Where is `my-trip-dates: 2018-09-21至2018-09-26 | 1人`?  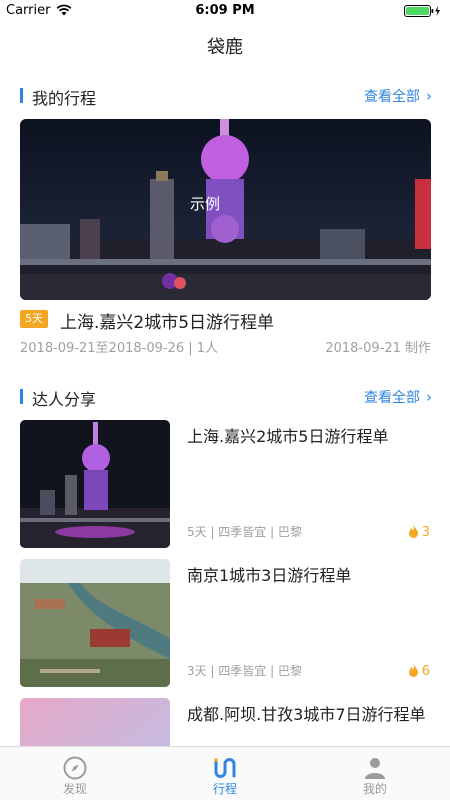 my-trip-dates: 2018-09-21至2018-09-26 | 1人 is located at coordinates (119, 348).